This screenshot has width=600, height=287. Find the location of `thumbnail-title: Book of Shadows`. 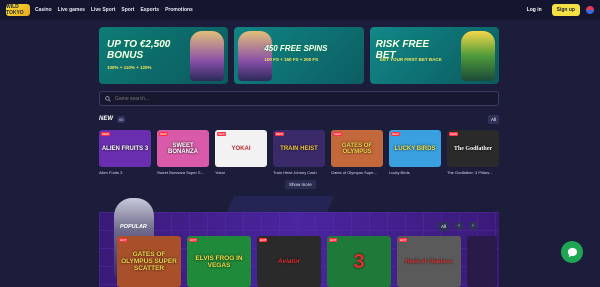

thumbnail-title: Book of Shadows is located at coordinates (429, 261).